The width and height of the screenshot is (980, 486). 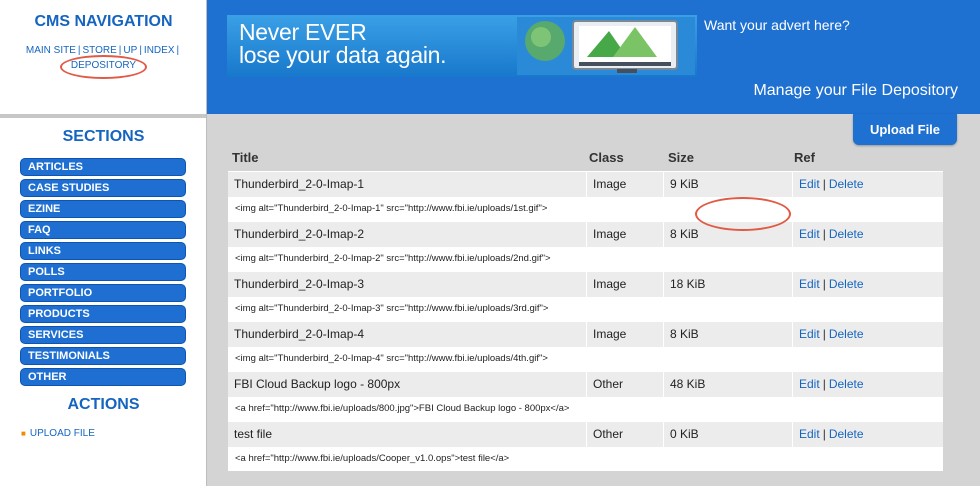 What do you see at coordinates (303, 32) in the screenshot?
I see `advert-headline: Never EVER` at bounding box center [303, 32].